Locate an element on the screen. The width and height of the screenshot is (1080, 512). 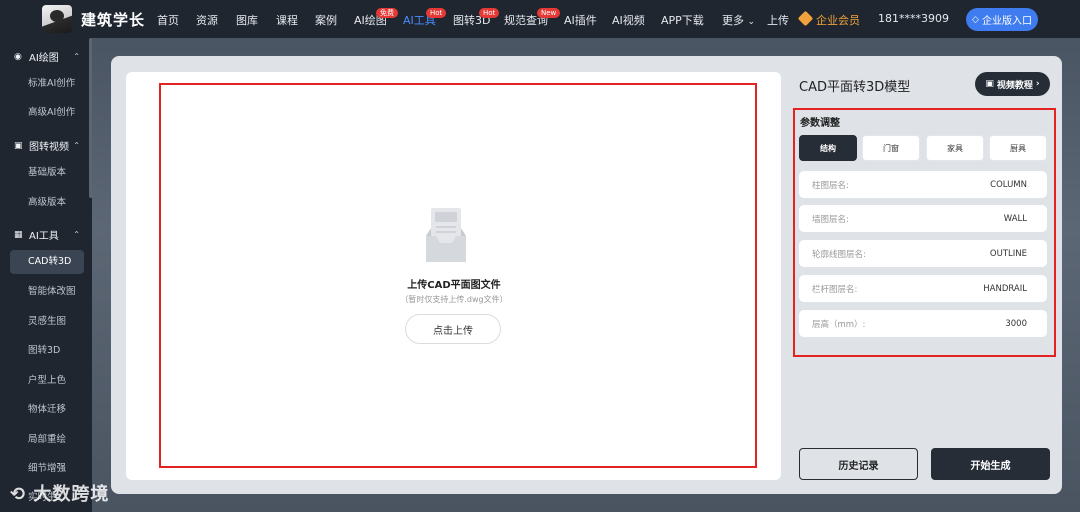
sidebar-item-inspiration: 灵感生图 is located at coordinates (47, 322).